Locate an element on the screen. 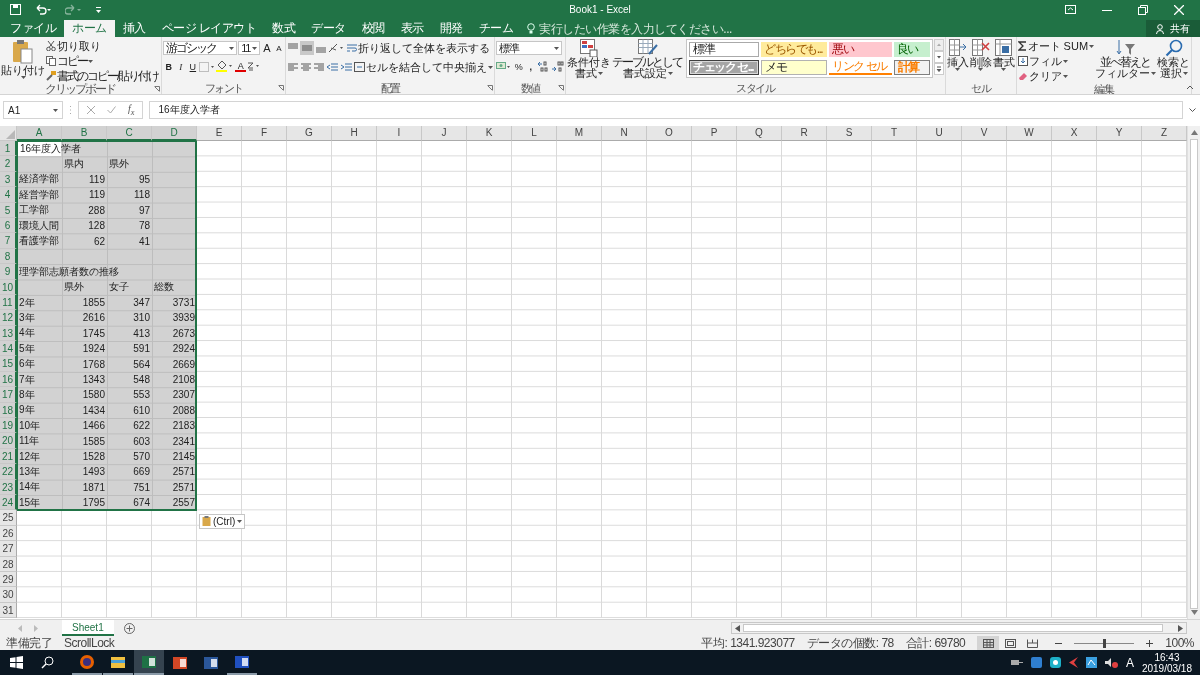 The image size is (1200, 675). cell-style: 悪い is located at coordinates (860, 49).